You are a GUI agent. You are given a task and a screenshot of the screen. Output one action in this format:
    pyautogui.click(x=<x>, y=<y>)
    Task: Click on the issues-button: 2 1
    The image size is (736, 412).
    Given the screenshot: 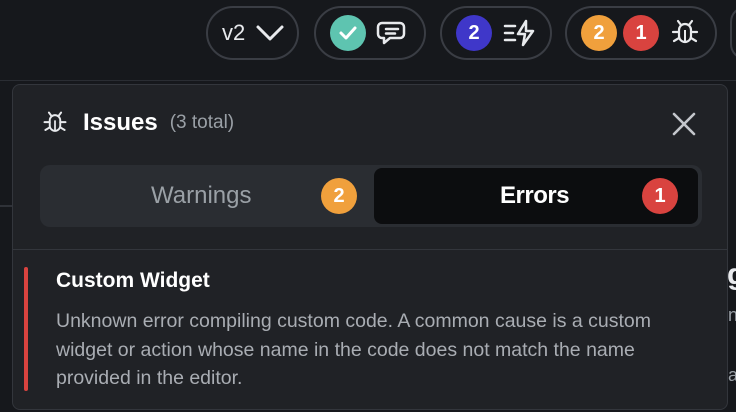 What is the action you would take?
    pyautogui.click(x=641, y=33)
    